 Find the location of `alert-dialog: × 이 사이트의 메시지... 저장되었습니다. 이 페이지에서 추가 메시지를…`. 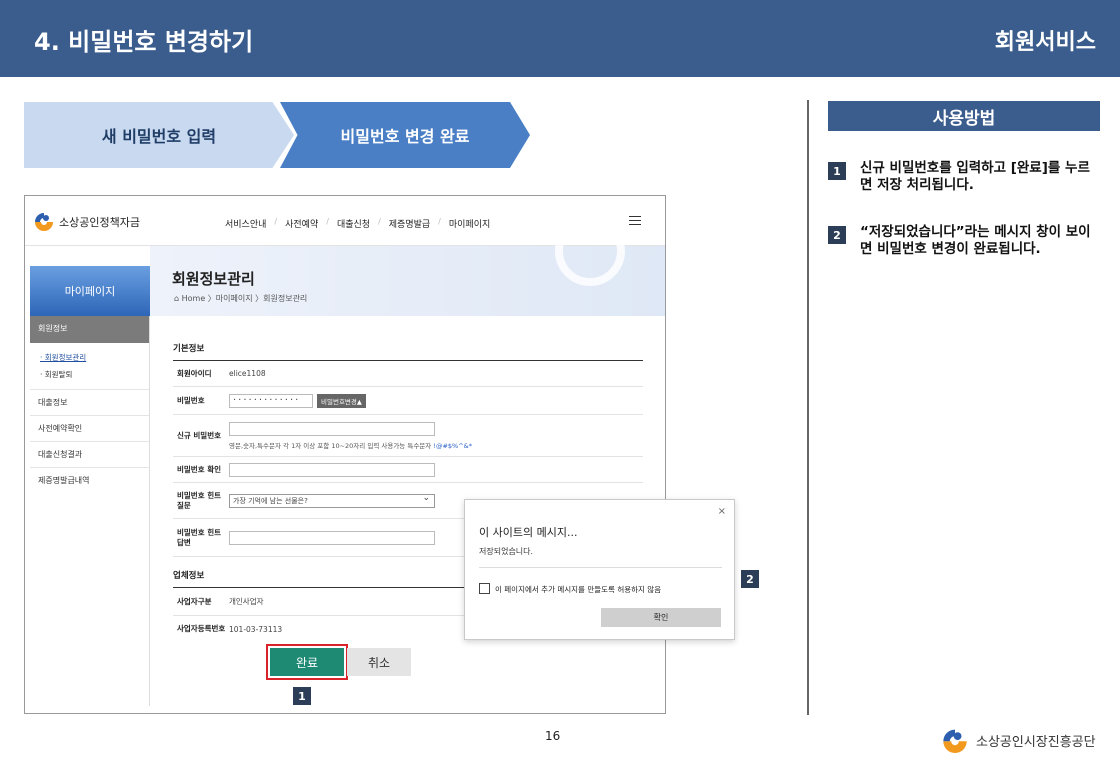

alert-dialog: × 이 사이트의 메시지... 저장되었습니다. 이 페이지에서 추가 메시지를… is located at coordinates (599, 569).